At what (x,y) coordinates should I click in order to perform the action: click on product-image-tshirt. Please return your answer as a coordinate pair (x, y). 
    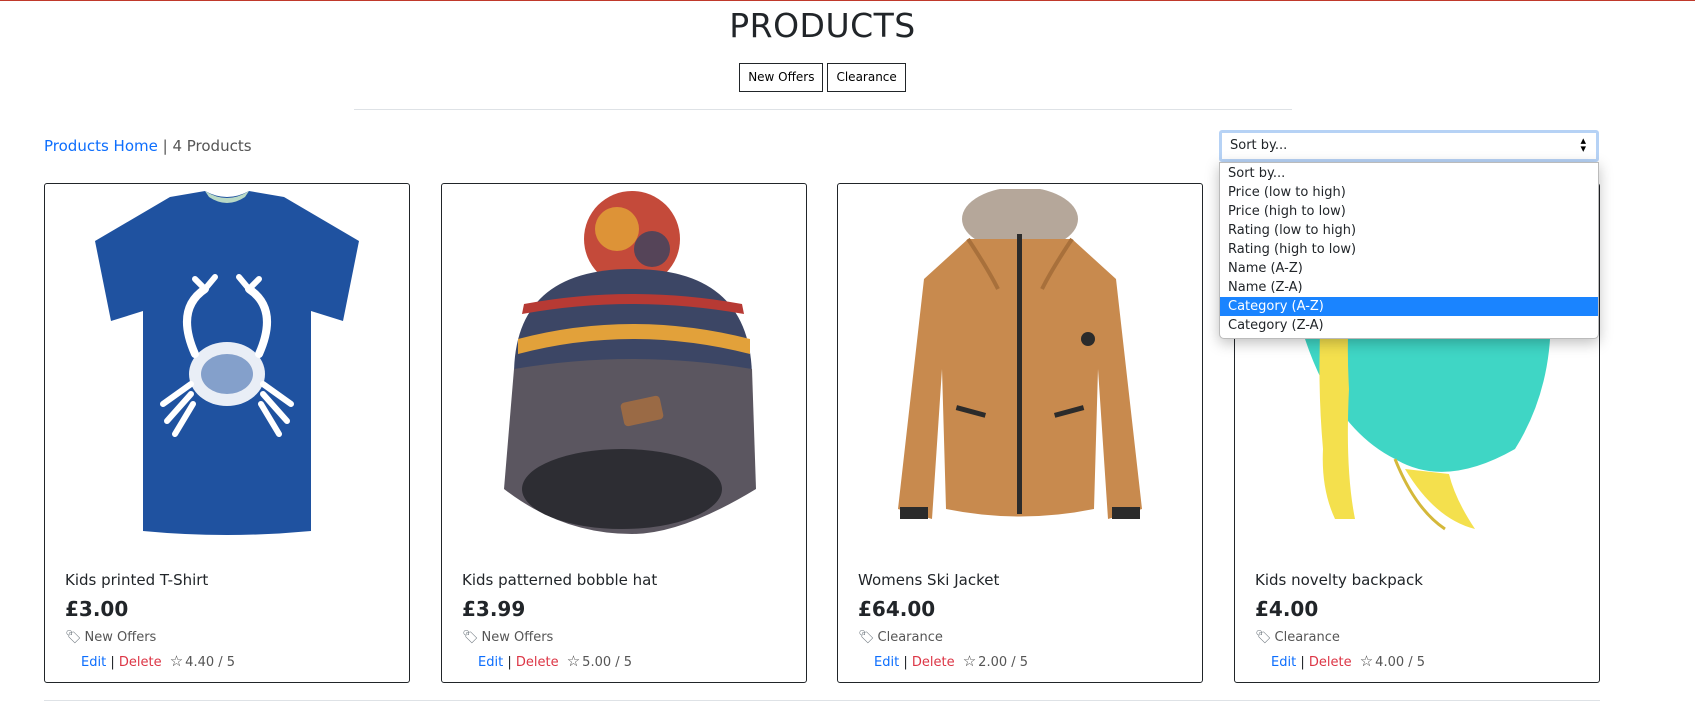
    Looking at the image, I should click on (227, 369).